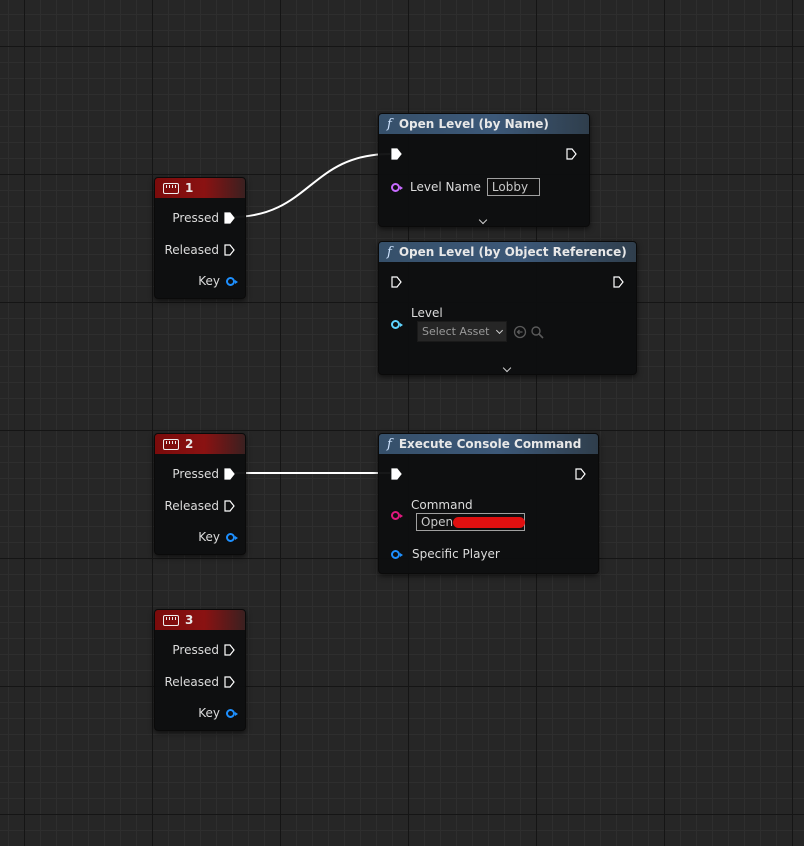 This screenshot has width=804, height=846. Describe the element at coordinates (456, 554) in the screenshot. I see `pin-label: Specific Player` at that location.